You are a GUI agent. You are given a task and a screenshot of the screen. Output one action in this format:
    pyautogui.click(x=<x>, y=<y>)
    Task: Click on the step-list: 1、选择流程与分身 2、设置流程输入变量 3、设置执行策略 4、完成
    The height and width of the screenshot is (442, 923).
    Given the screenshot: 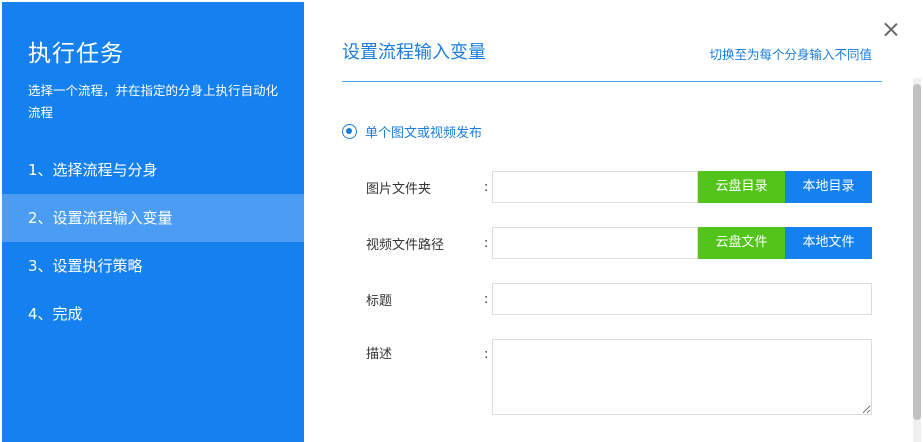 What is the action you would take?
    pyautogui.click(x=153, y=242)
    